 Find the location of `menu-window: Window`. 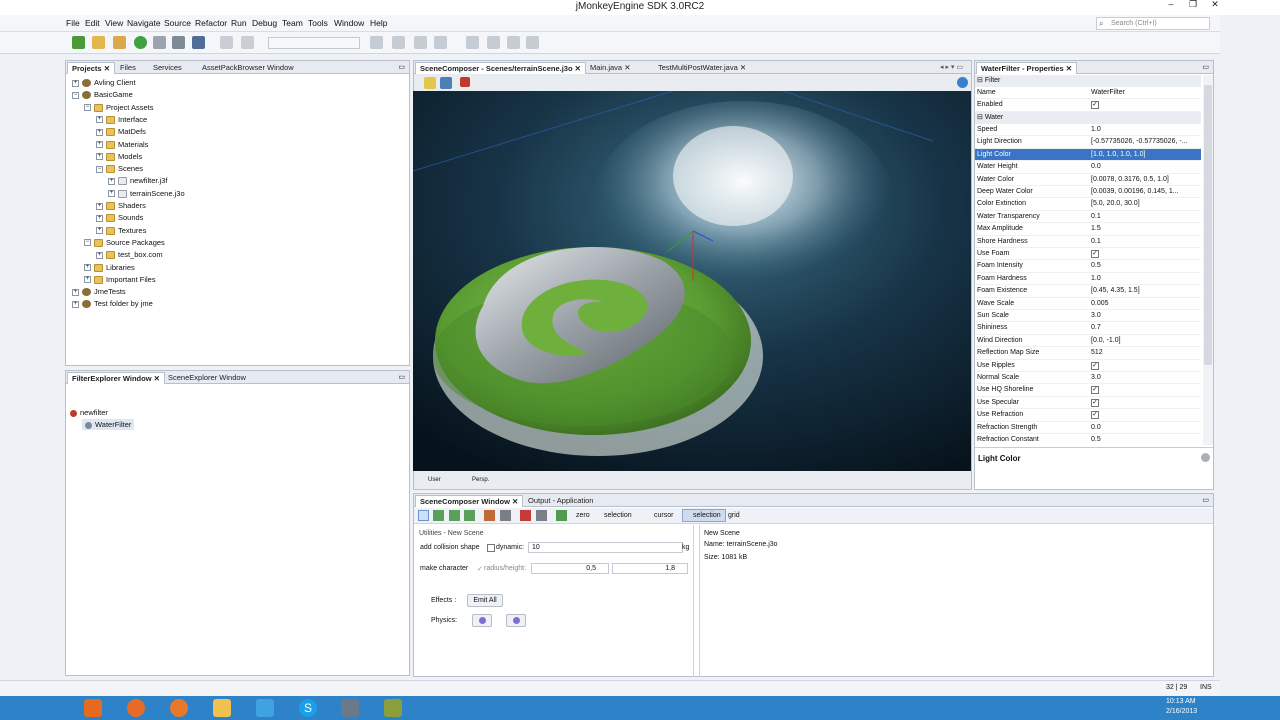

menu-window: Window is located at coordinates (349, 23).